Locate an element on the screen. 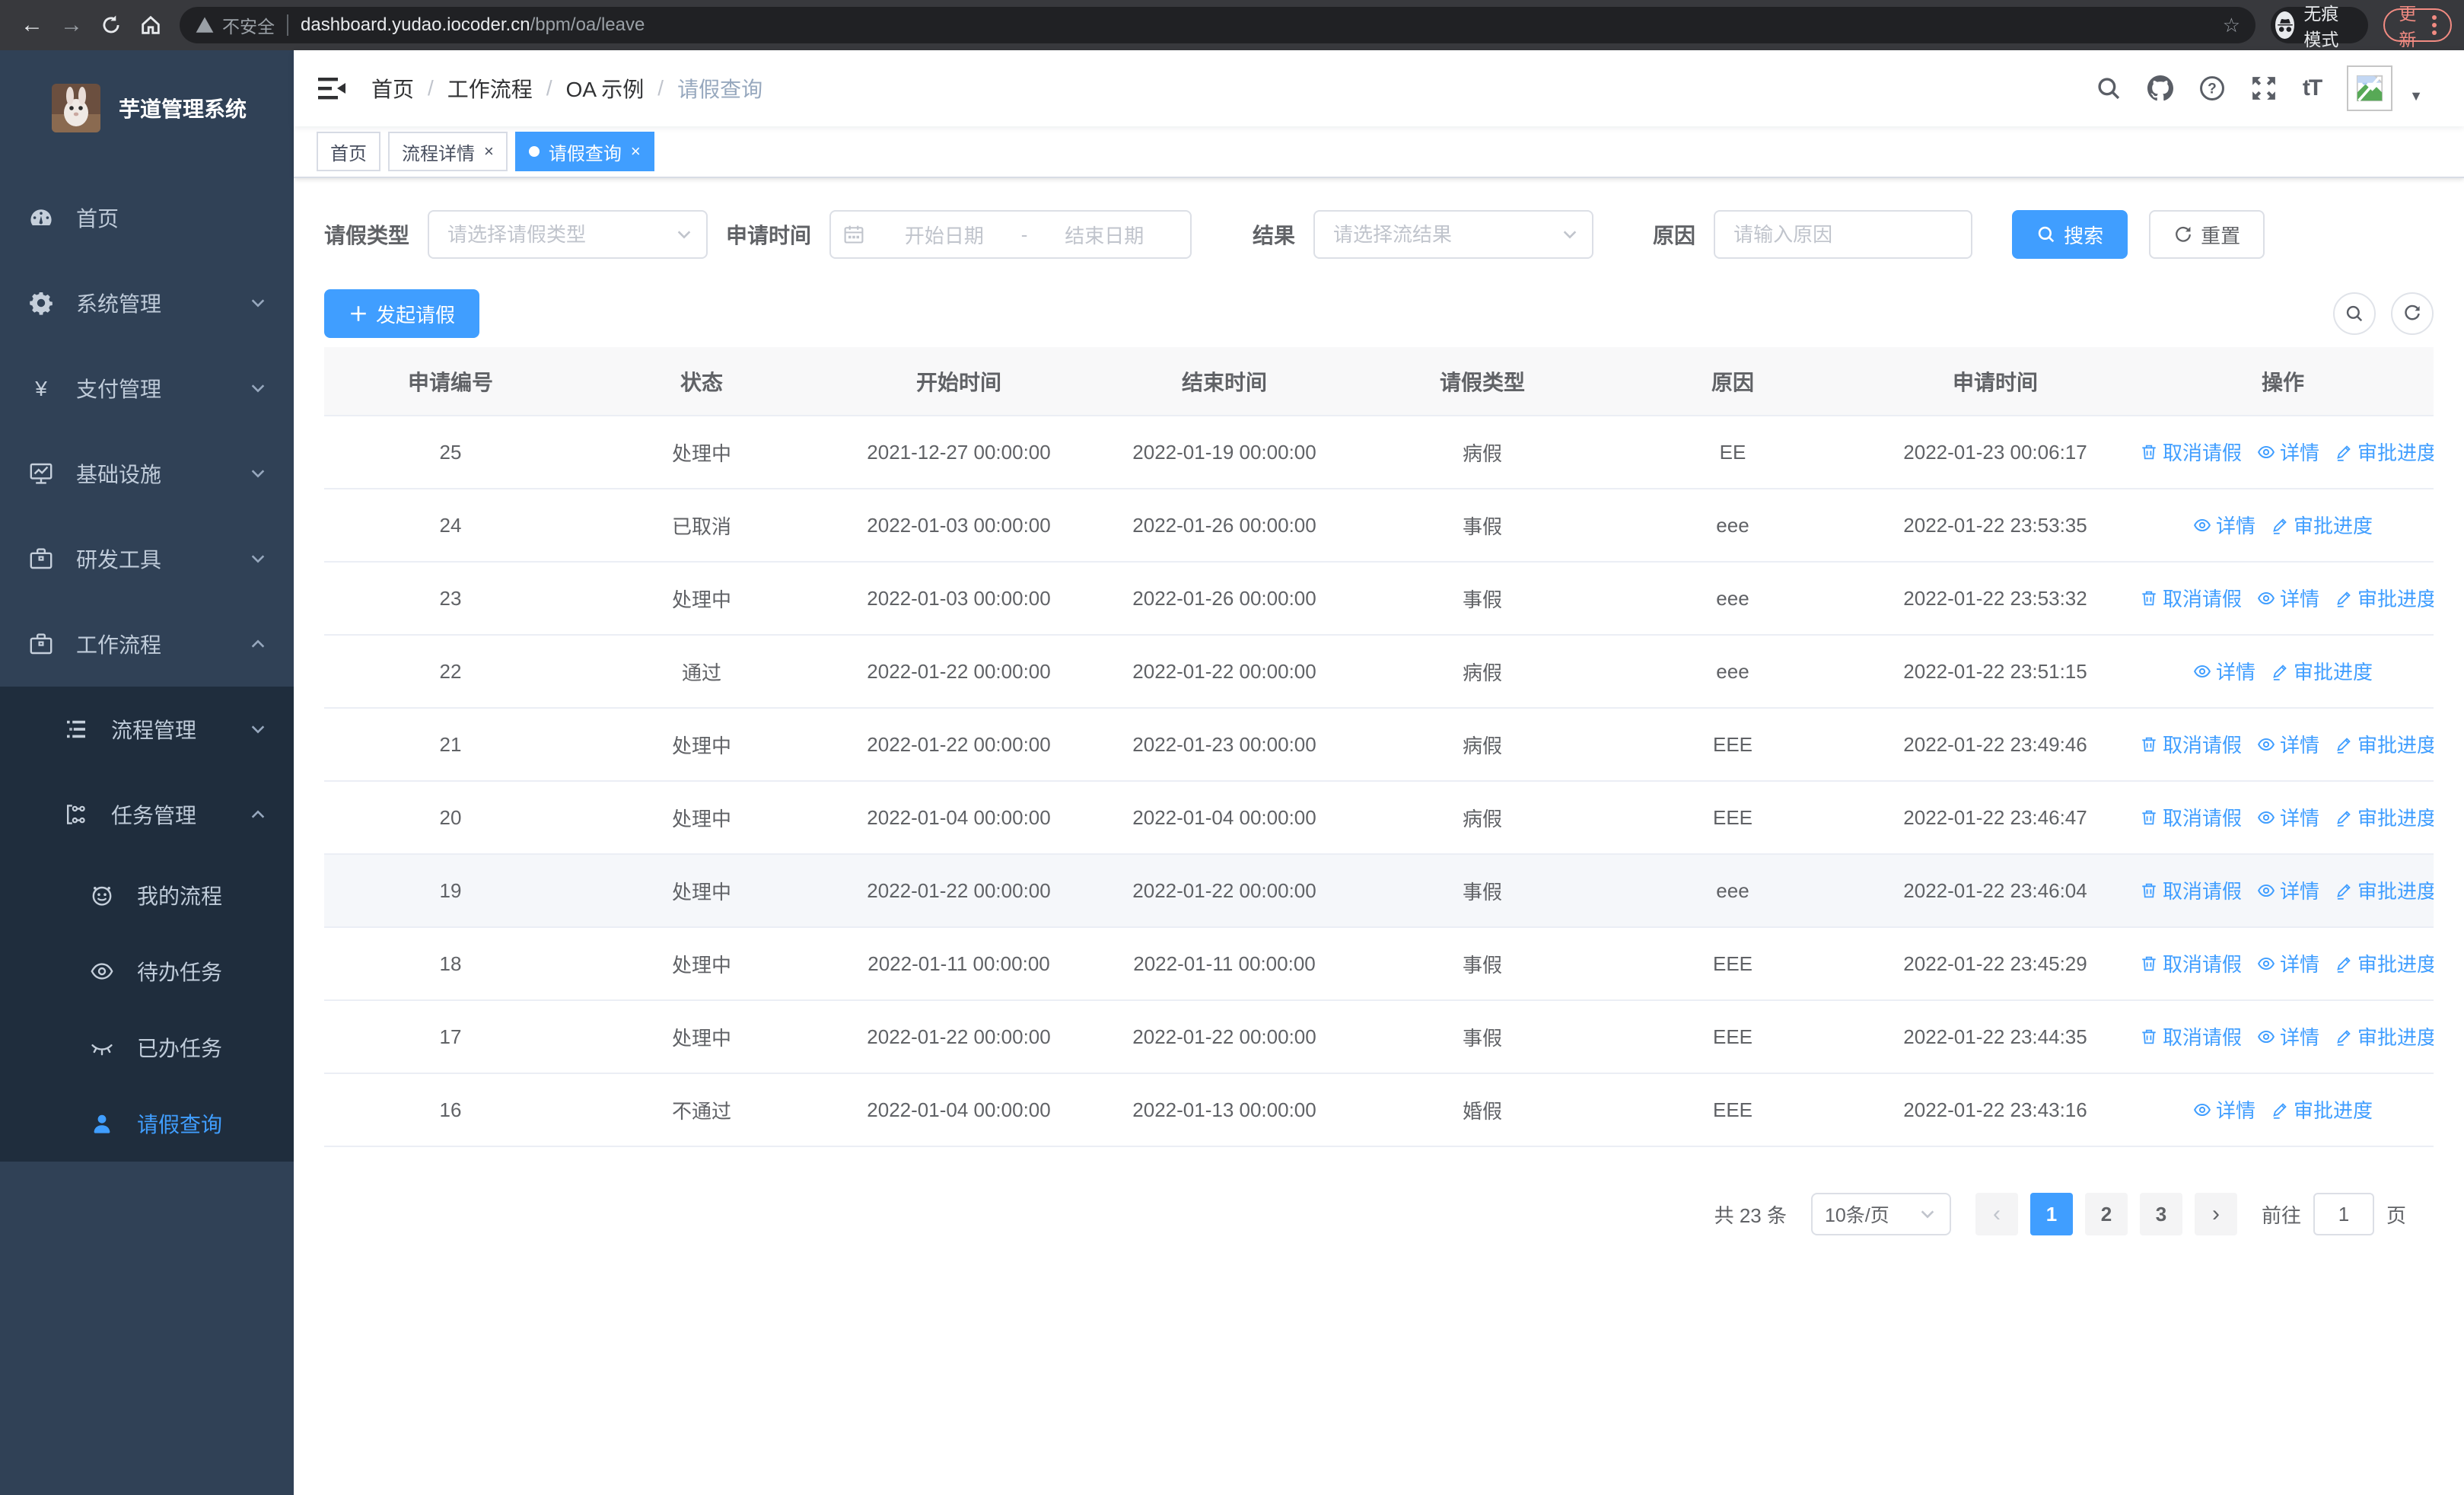 This screenshot has height=1495, width=2464. edit-icon is located at coordinates (2280, 1110).